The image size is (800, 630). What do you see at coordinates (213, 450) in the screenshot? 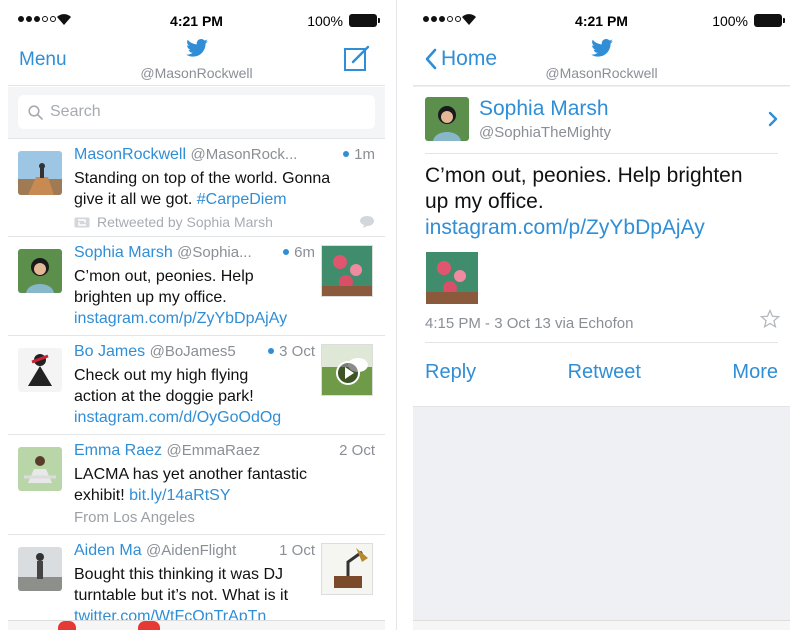
I see `tweet-author-handle: @EmmaRaez` at bounding box center [213, 450].